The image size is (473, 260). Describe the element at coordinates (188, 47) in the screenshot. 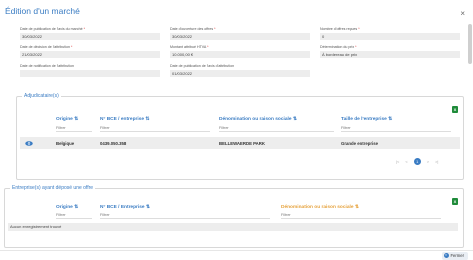

I see `field-label: Montant attribué HTVA` at that location.